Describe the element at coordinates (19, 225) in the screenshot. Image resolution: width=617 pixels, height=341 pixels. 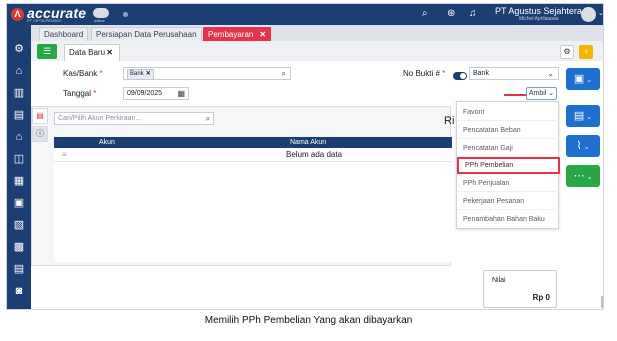
I see `inventory-icon: ▧` at that location.